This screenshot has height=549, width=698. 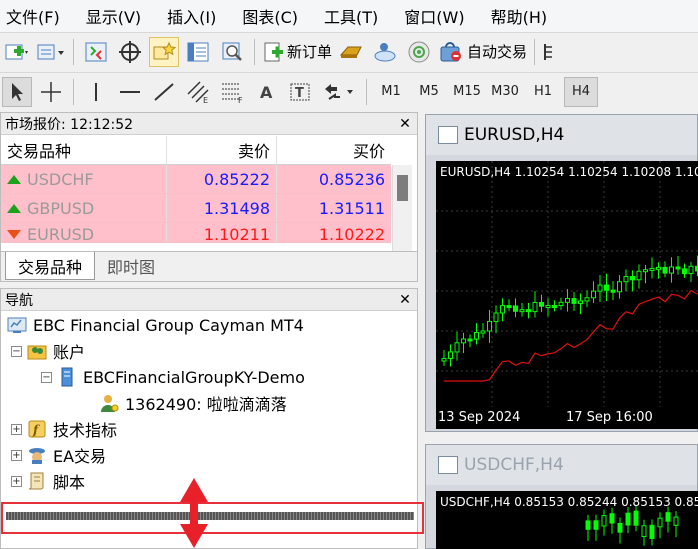 What do you see at coordinates (351, 208) in the screenshot?
I see `quote-ask: 1.31511` at bounding box center [351, 208].